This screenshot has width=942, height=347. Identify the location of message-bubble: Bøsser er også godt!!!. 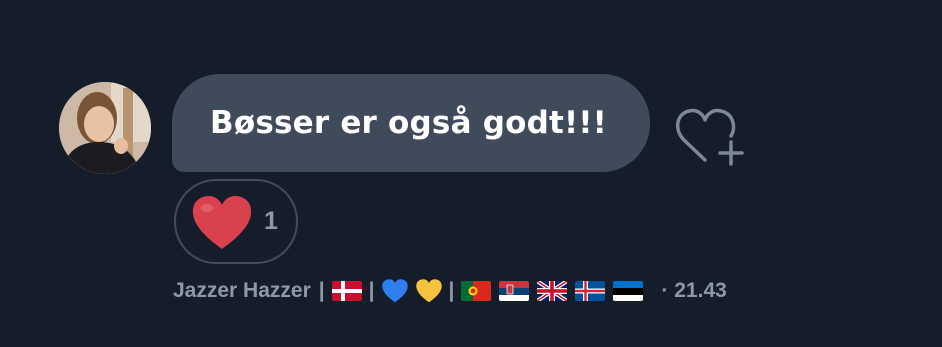
(411, 123).